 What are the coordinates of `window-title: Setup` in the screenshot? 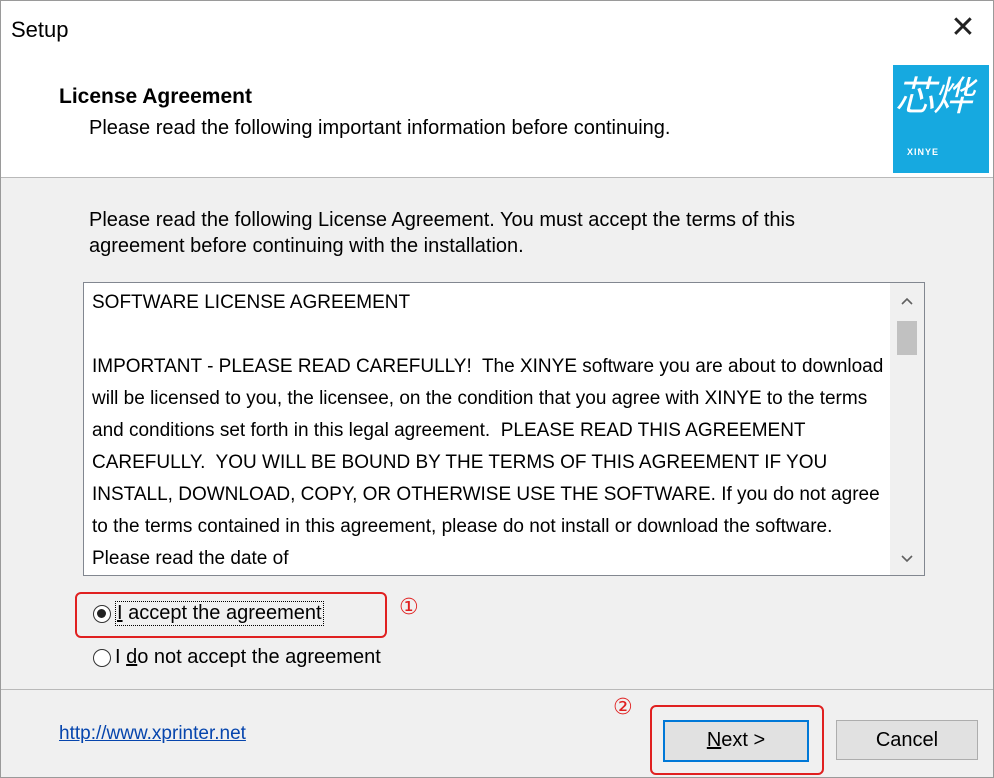 It's located at (40, 29).